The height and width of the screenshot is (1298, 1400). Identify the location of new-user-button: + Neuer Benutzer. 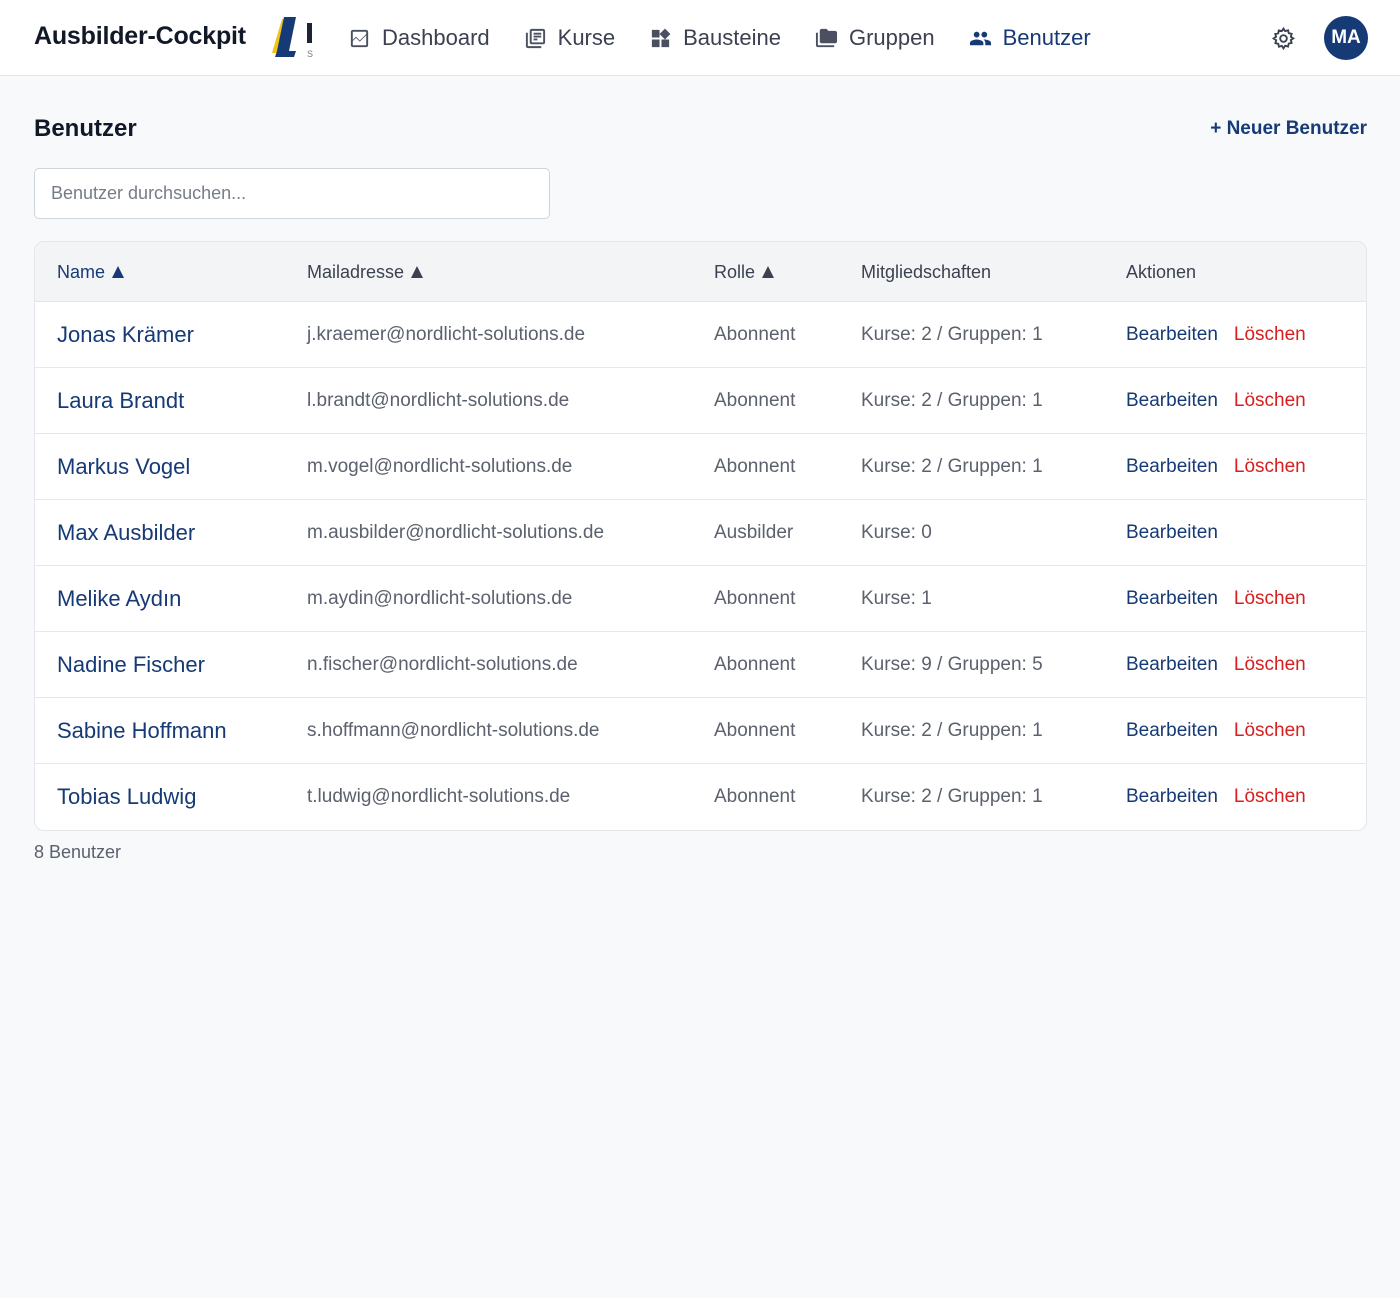
(1288, 129).